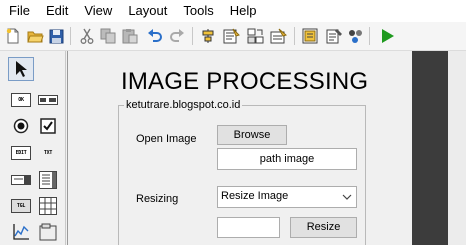 Image resolution: width=466 pixels, height=245 pixels. Describe the element at coordinates (157, 199) in the screenshot. I see `resizing-label: Resizing` at that location.